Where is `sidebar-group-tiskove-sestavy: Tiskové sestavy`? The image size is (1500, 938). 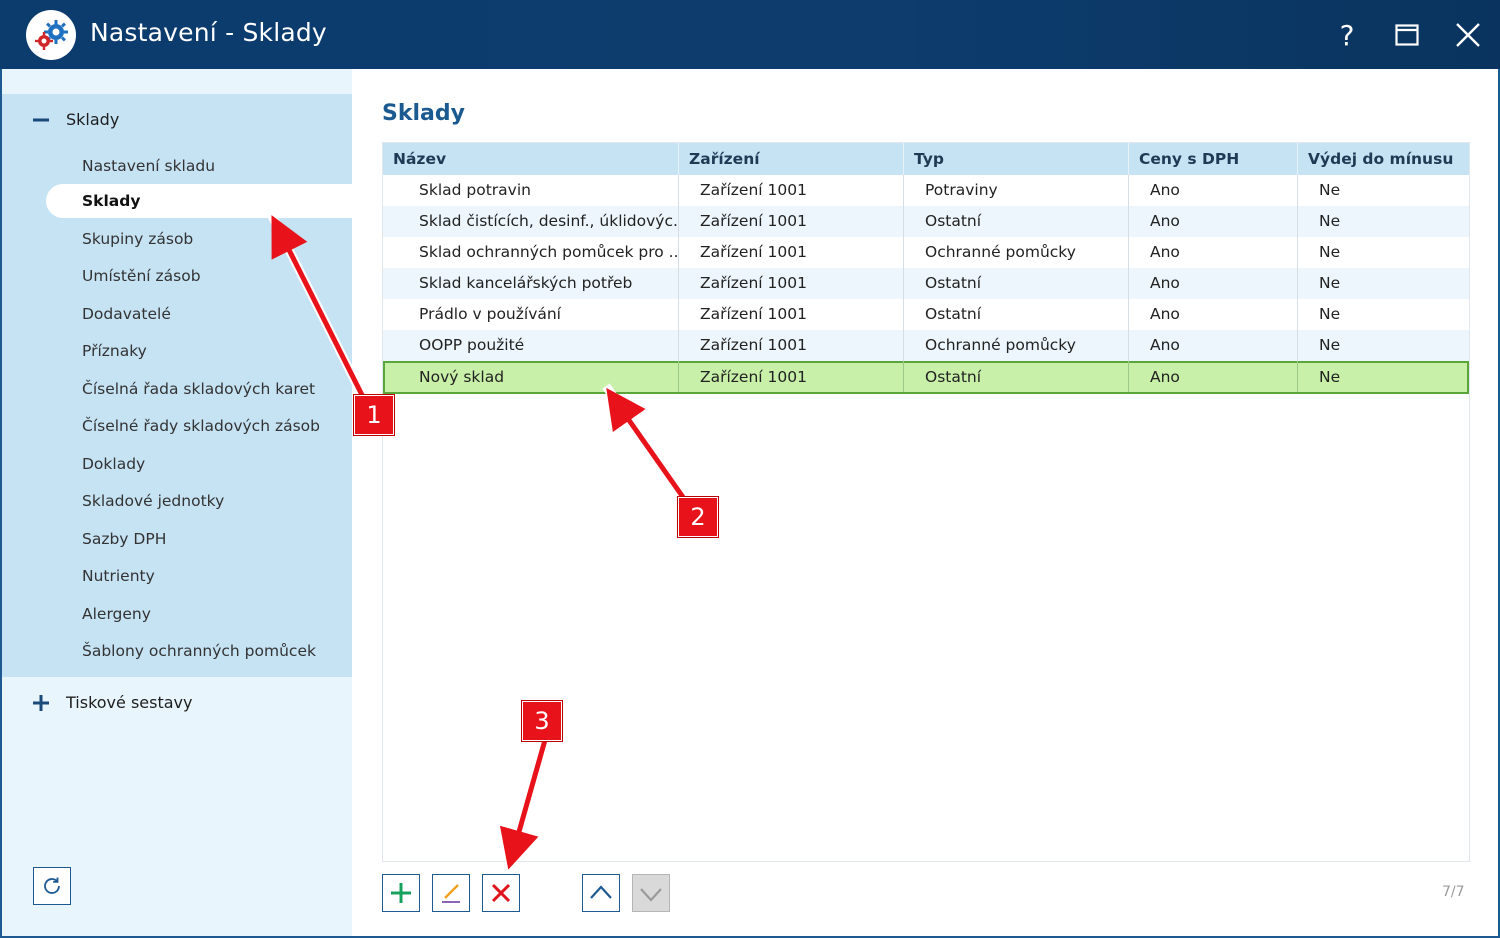 sidebar-group-tiskove-sestavy: Tiskové sestavy is located at coordinates (177, 703).